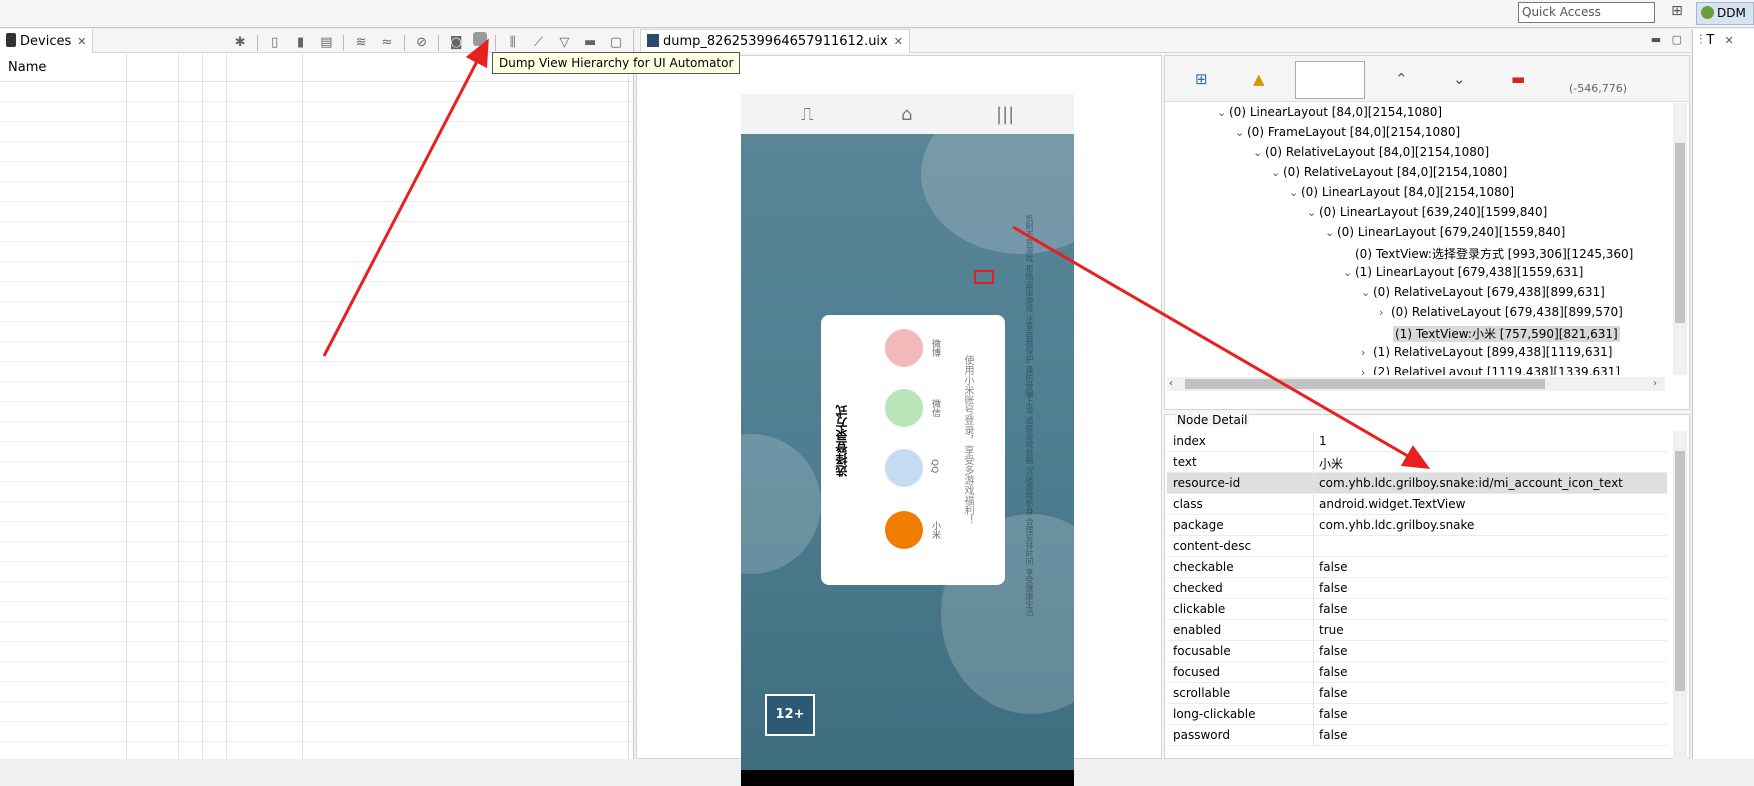 This screenshot has height=786, width=1754. Describe the element at coordinates (1417, 609) in the screenshot. I see `detail-row: clickable false` at that location.